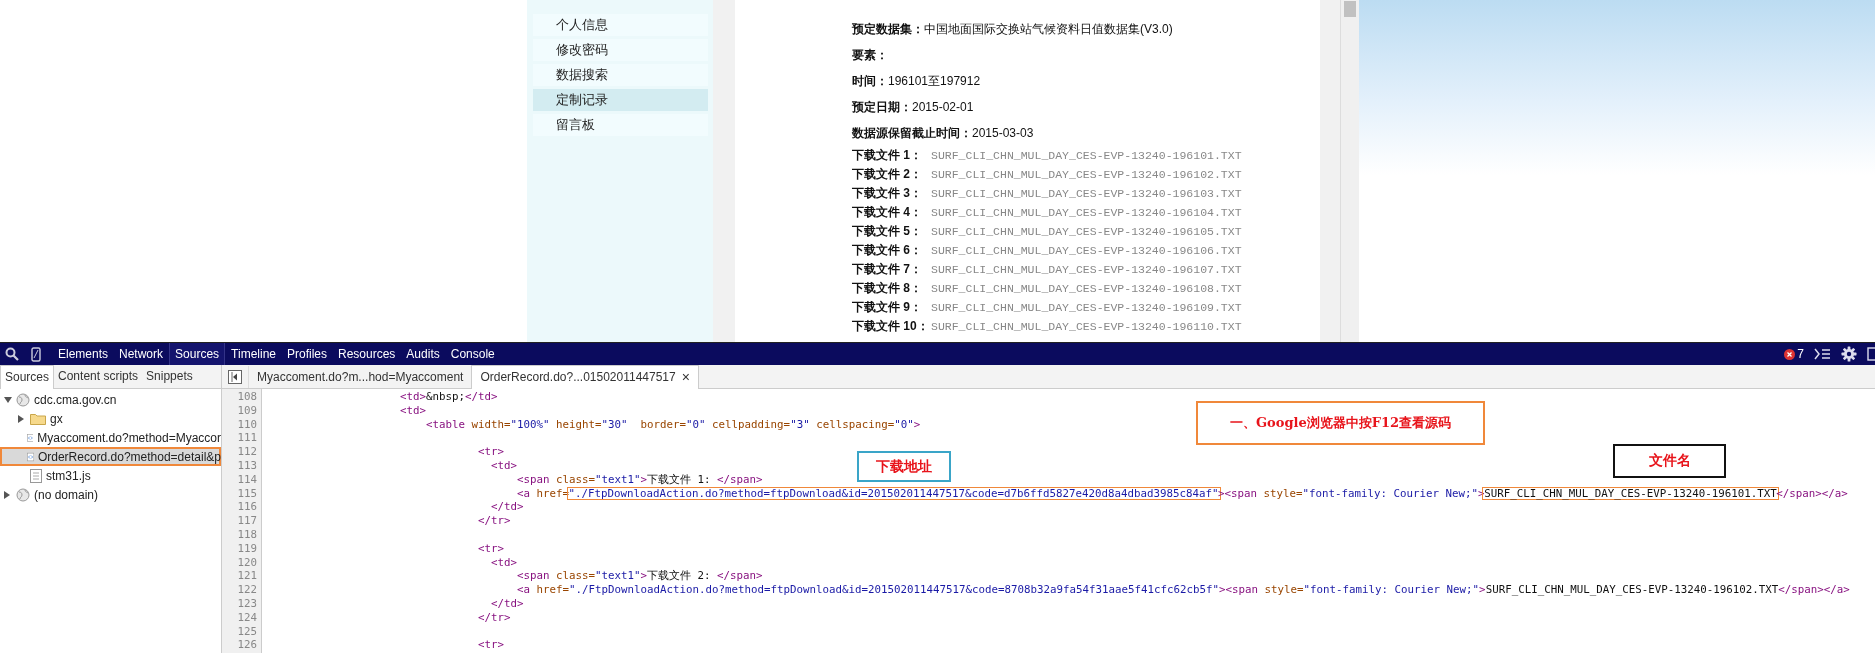 The image size is (1875, 653). Describe the element at coordinates (98, 376) in the screenshot. I see `navigator-tab: Content scripts` at that location.